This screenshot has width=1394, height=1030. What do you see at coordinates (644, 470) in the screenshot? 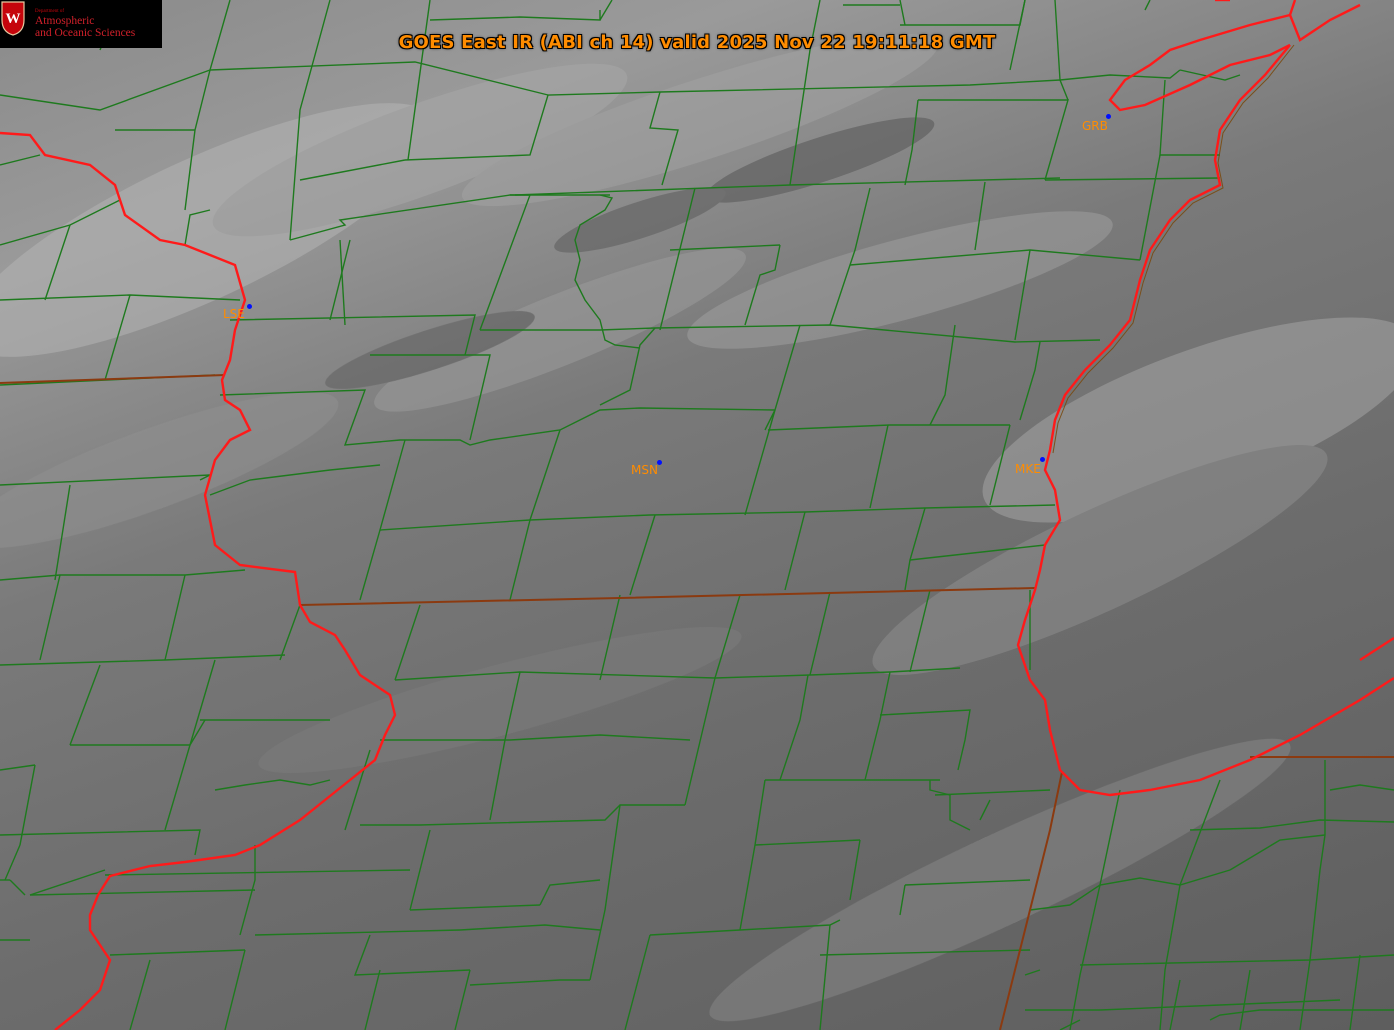
I see `station-label-msn: MSN` at bounding box center [644, 470].